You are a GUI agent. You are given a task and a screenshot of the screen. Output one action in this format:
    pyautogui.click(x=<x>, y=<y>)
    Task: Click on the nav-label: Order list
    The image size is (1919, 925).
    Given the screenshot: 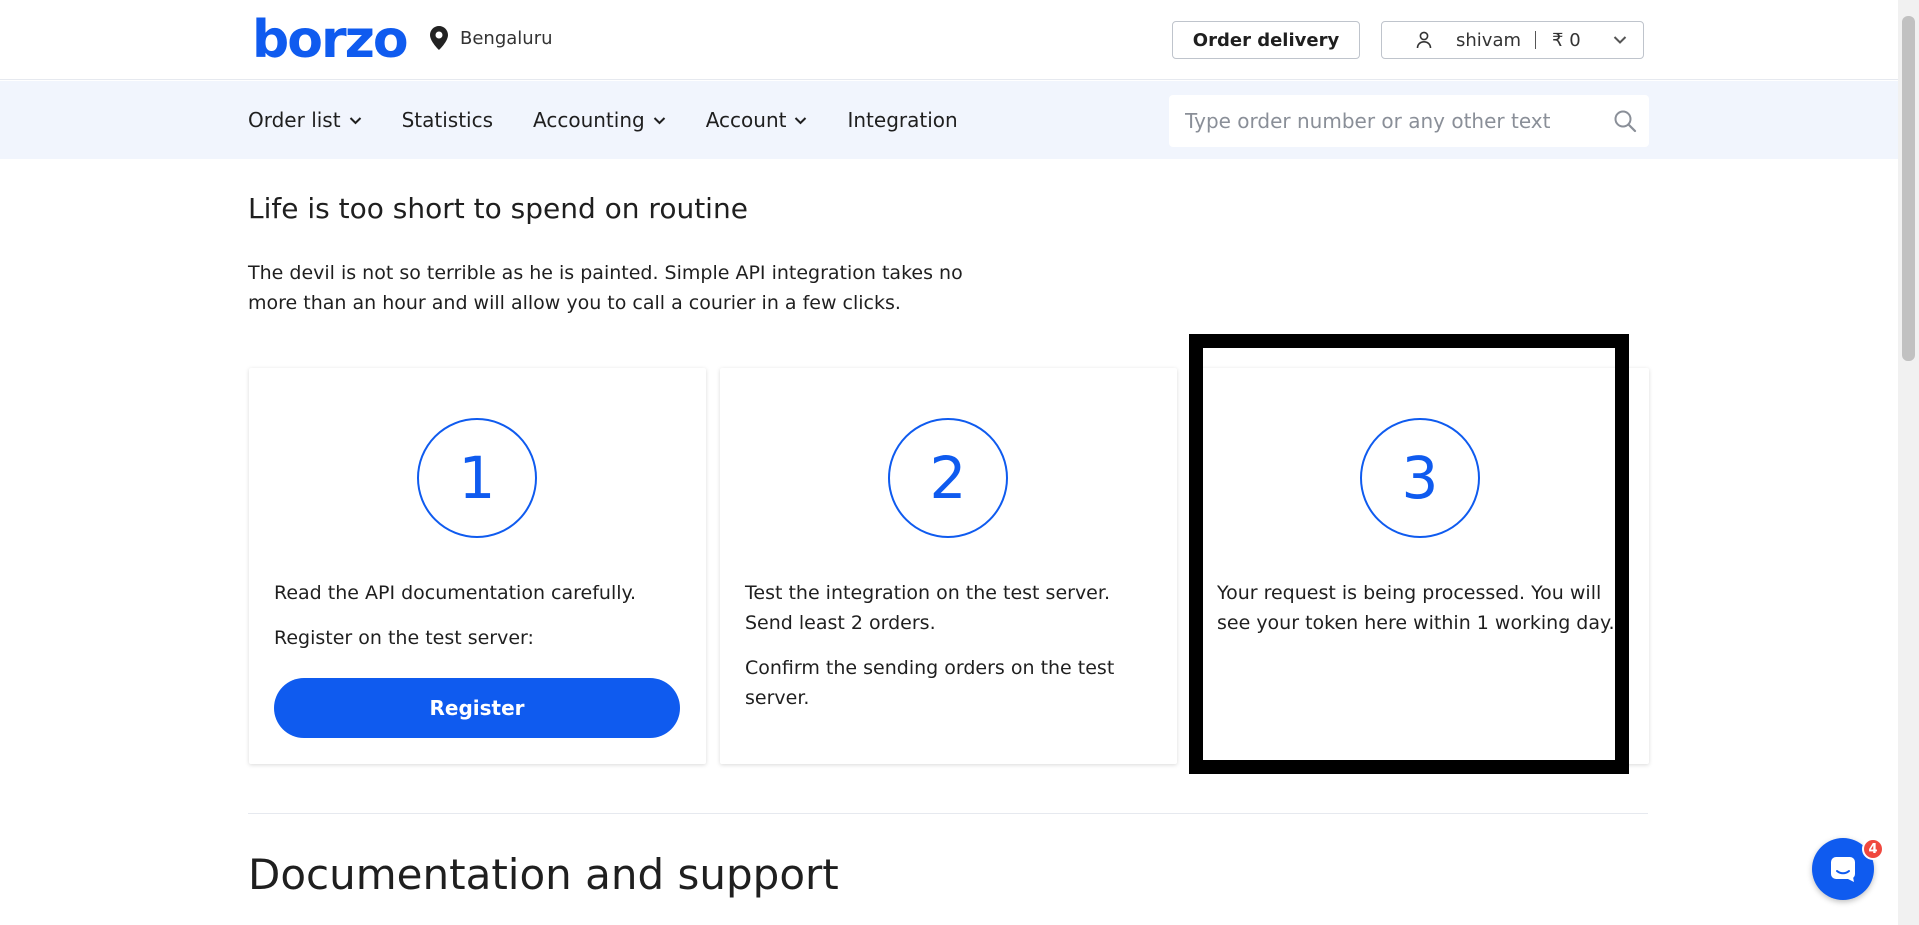 What is the action you would take?
    pyautogui.click(x=294, y=120)
    